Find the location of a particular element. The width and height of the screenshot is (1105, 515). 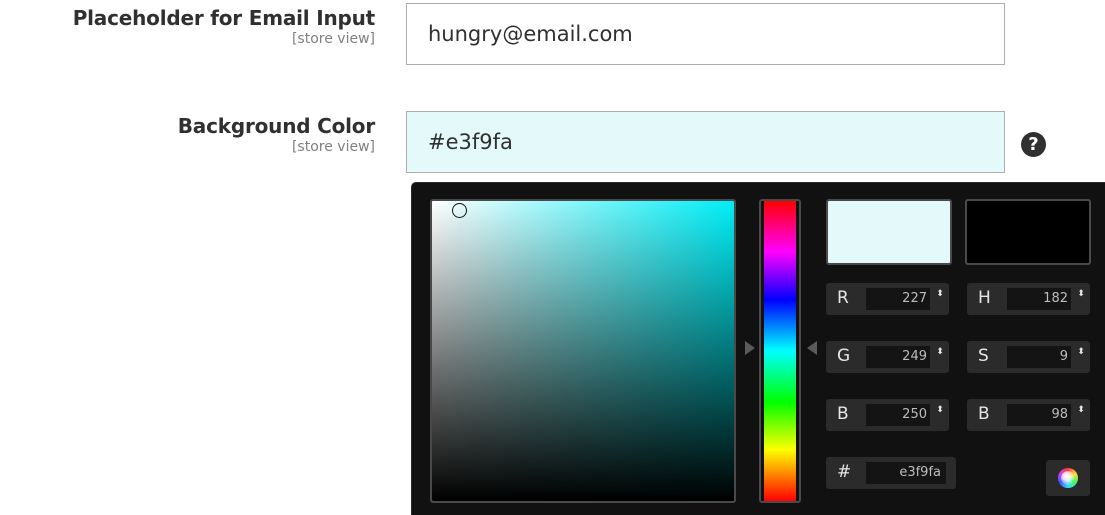

saturation-channel-letter: S is located at coordinates (983, 356).